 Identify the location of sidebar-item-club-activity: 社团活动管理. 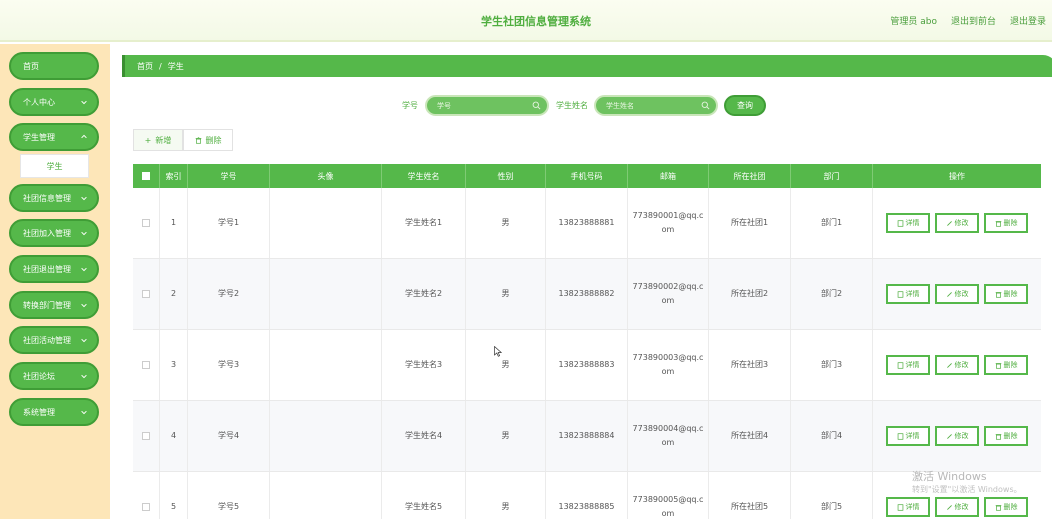
(54, 340).